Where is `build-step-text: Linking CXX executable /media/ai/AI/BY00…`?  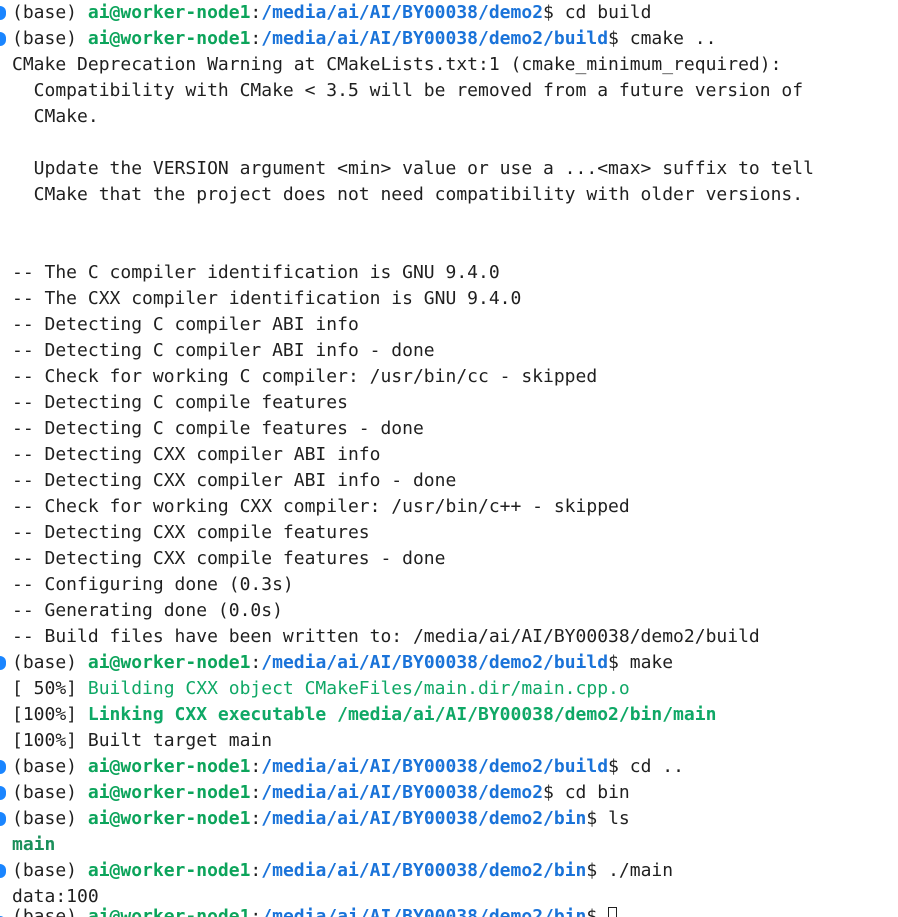 build-step-text: Linking CXX executable /media/ai/AI/BY00… is located at coordinates (402, 714).